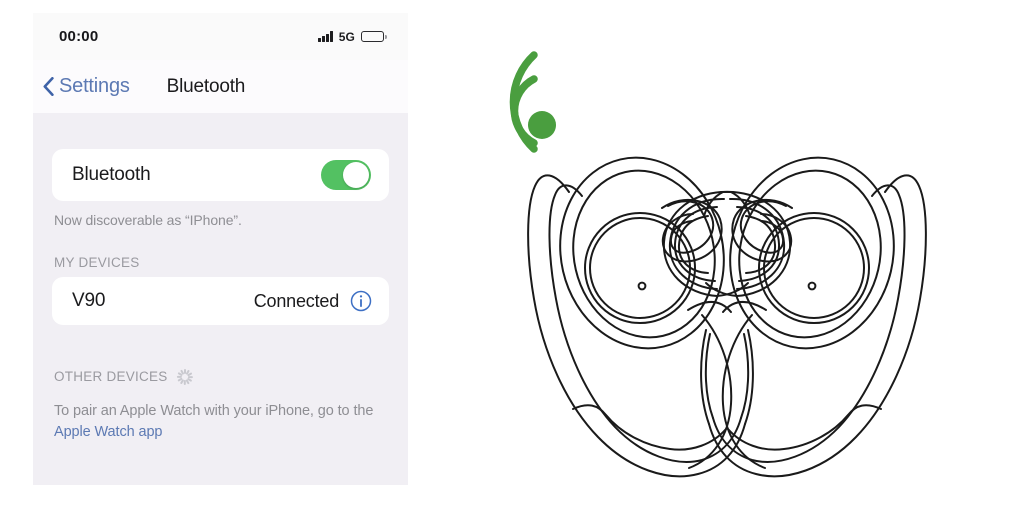 This screenshot has width=1024, height=511. Describe the element at coordinates (346, 36) in the screenshot. I see `network-type-label: 5G` at that location.